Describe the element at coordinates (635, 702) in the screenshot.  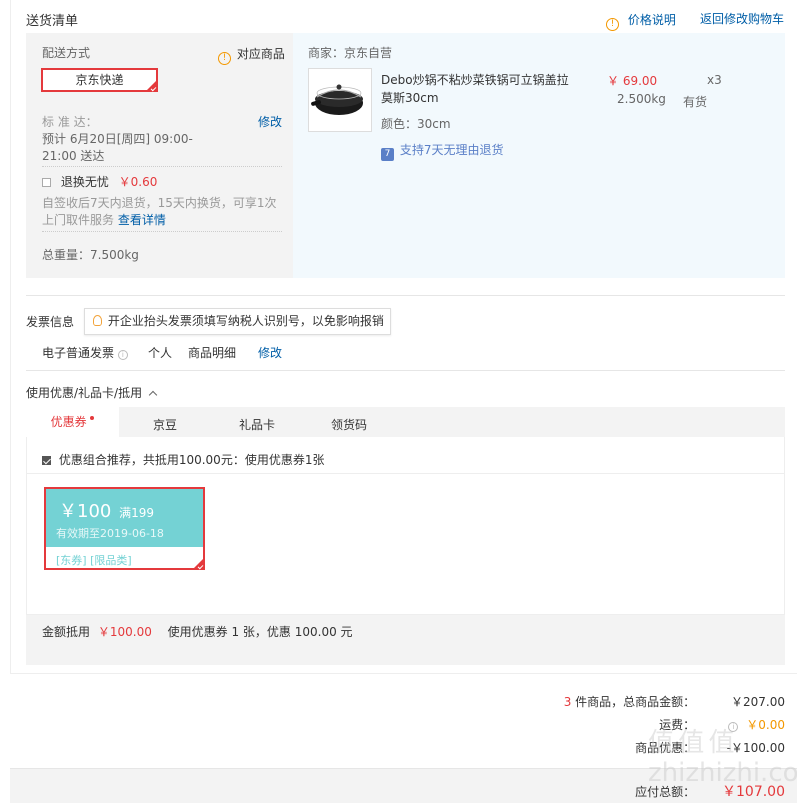
I see `goods-count-suffix: 件商品，总商品金额：` at that location.